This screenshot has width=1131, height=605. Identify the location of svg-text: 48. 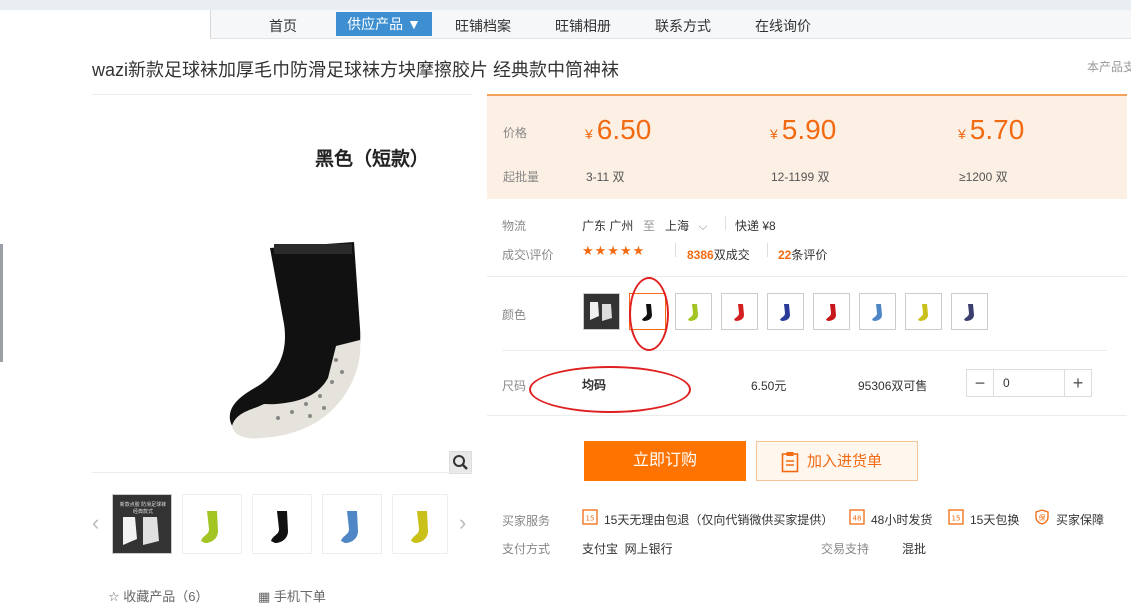
(857, 519).